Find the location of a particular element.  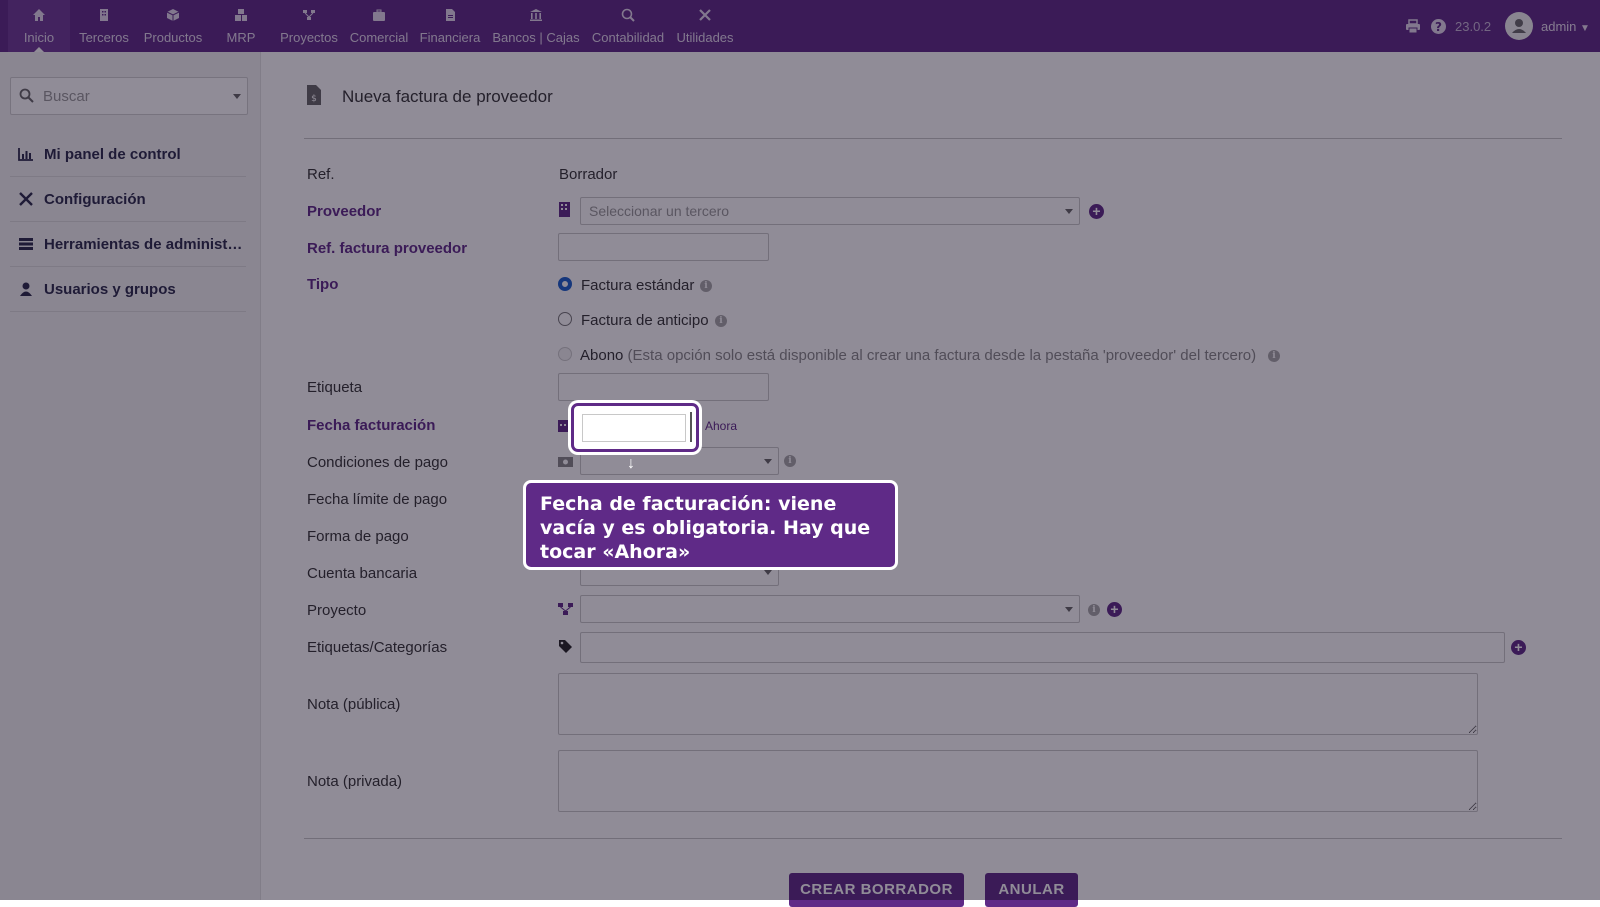

arrow-down-icon: ↓ is located at coordinates (631, 463).